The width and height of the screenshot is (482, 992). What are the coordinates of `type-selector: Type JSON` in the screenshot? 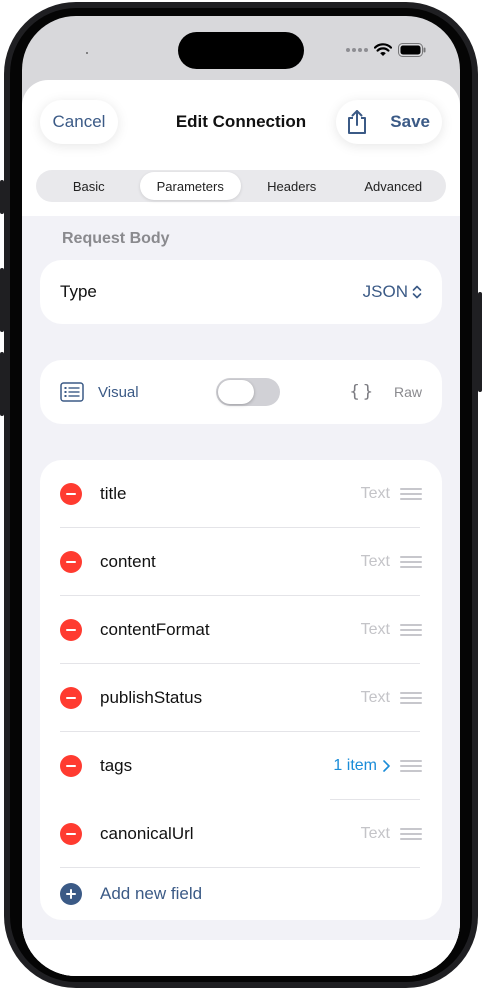 It's located at (241, 292).